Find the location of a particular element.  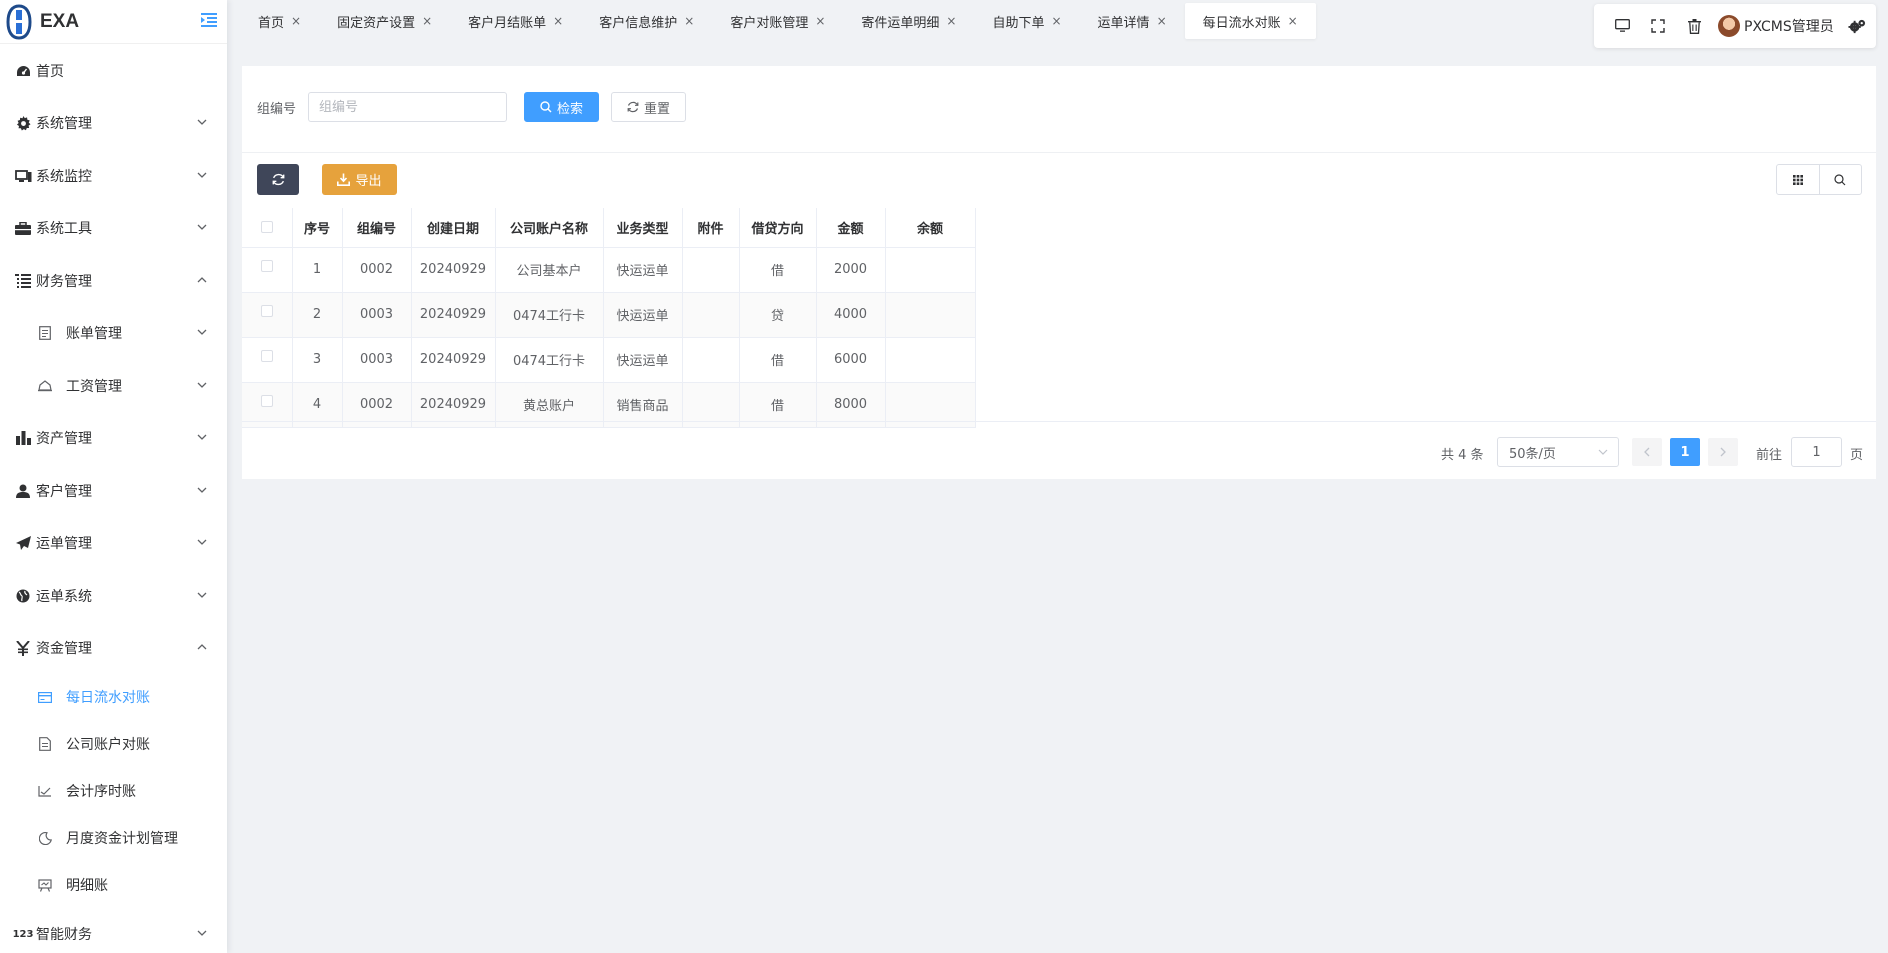

column-header: 借贷方向 is located at coordinates (778, 228).